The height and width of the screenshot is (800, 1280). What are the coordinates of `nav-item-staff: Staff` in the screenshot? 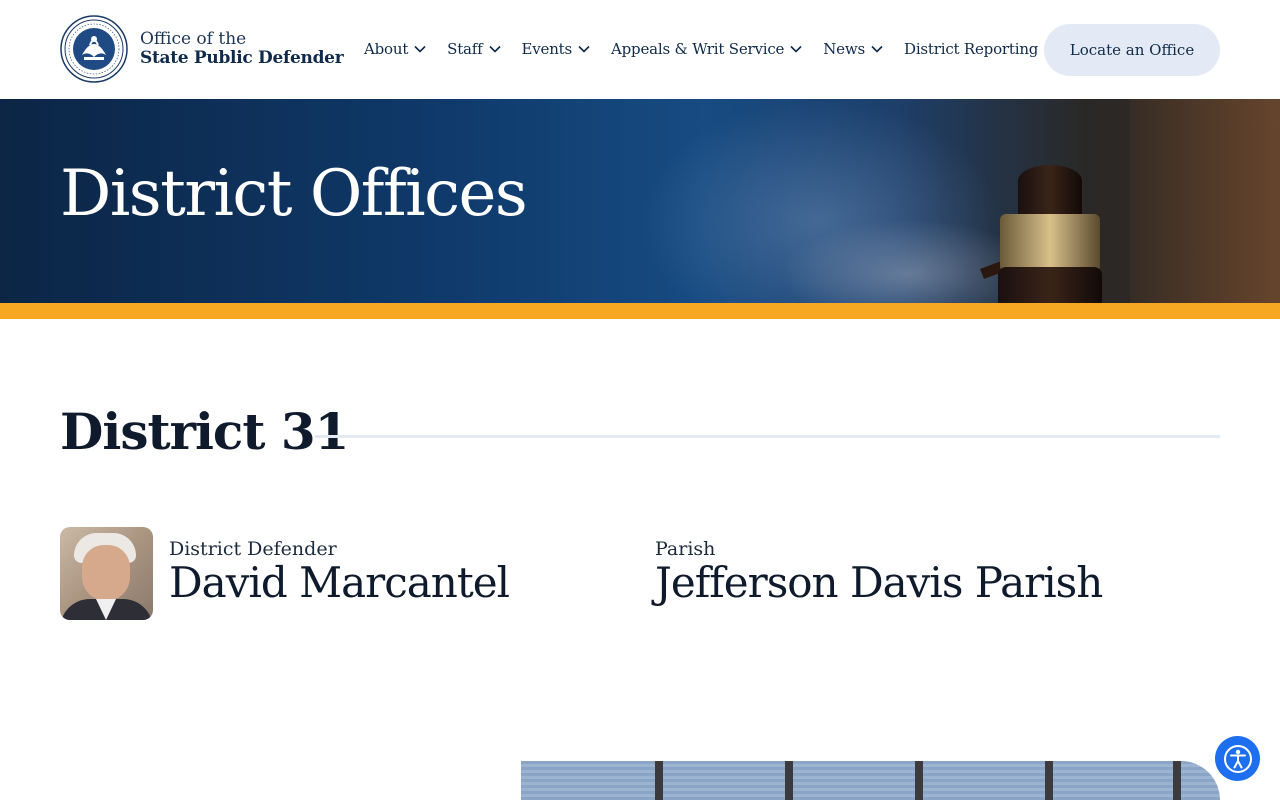 It's located at (474, 49).